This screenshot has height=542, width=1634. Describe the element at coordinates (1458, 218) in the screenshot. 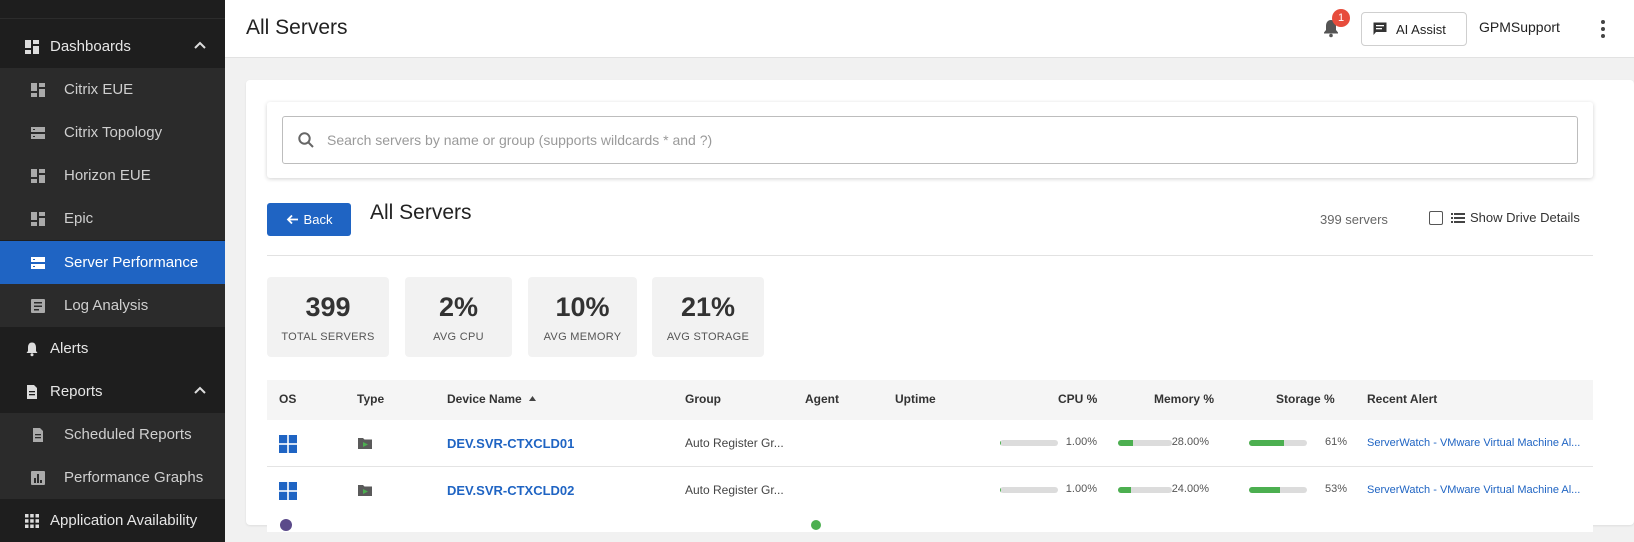

I see `list-icon` at that location.